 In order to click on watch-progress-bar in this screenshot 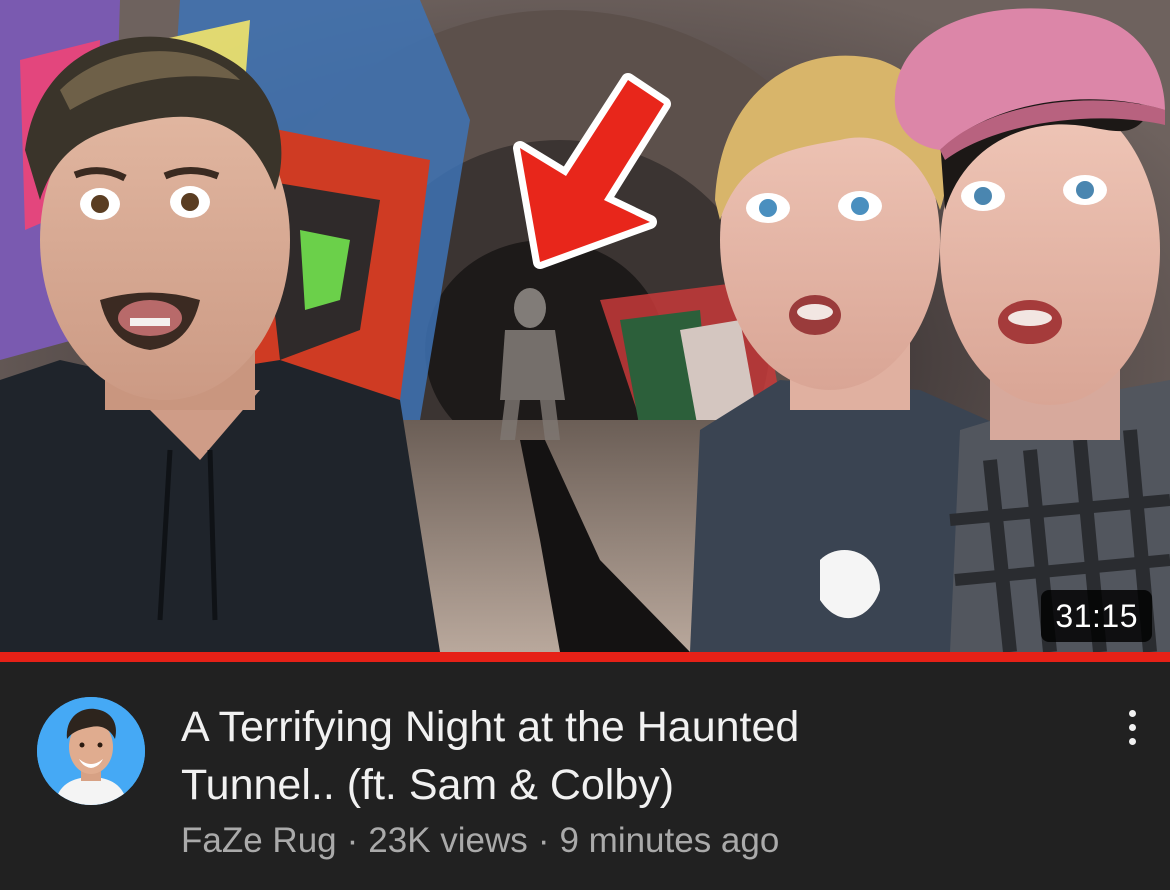, I will do `click(585, 657)`.